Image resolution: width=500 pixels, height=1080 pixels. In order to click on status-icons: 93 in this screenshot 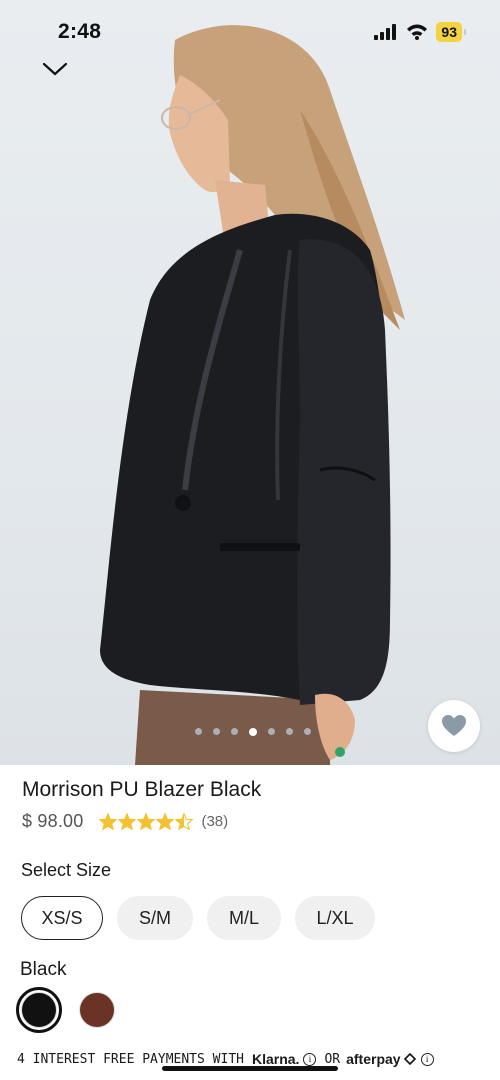, I will do `click(420, 32)`.